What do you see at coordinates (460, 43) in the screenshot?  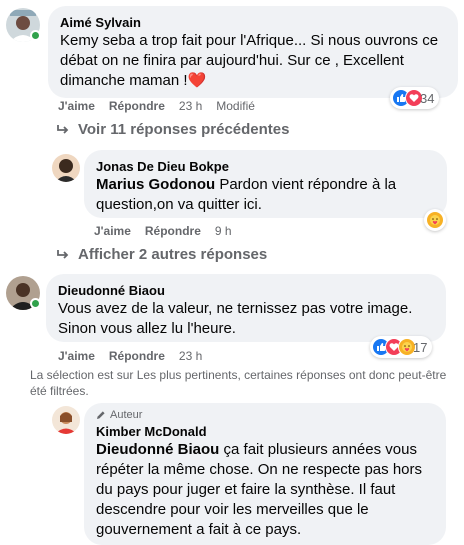 I see `more-options-icon: ···` at bounding box center [460, 43].